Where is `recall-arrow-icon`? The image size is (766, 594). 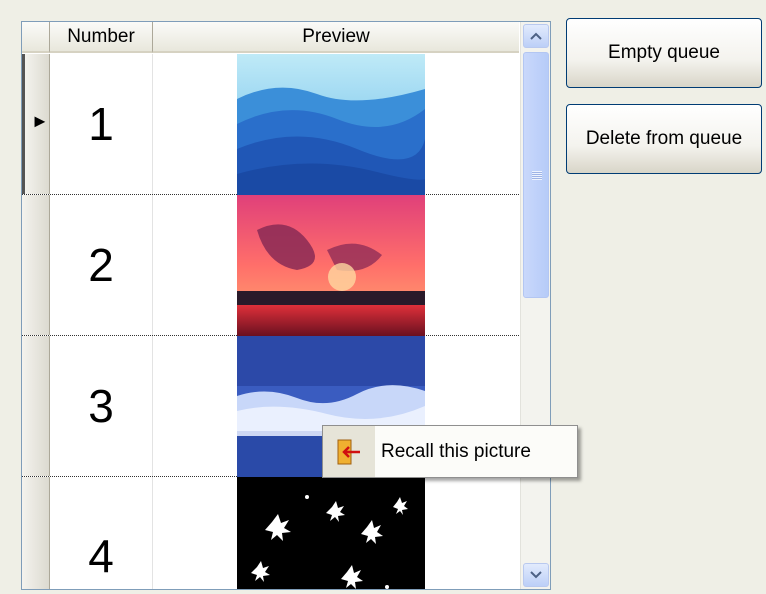
recall-arrow-icon is located at coordinates (348, 451).